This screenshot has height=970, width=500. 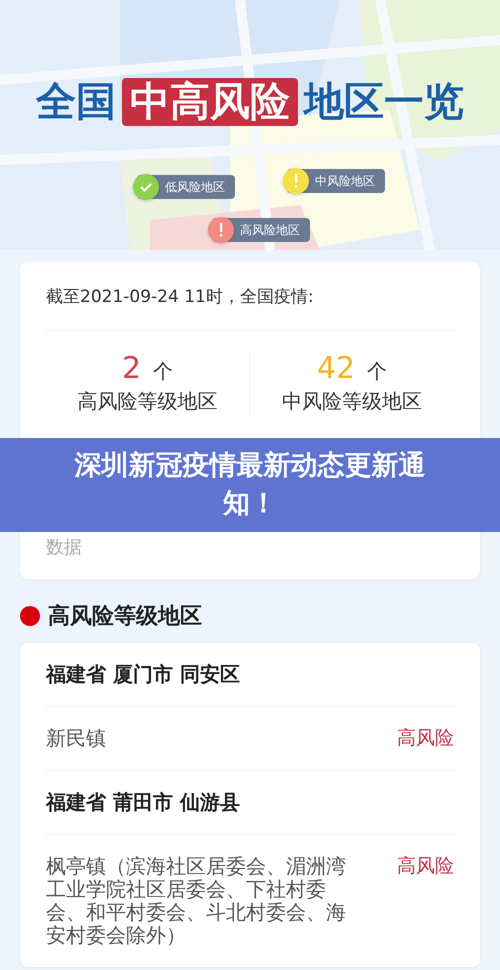 I want to click on stat-label: 高风险等级地区, so click(x=148, y=401).